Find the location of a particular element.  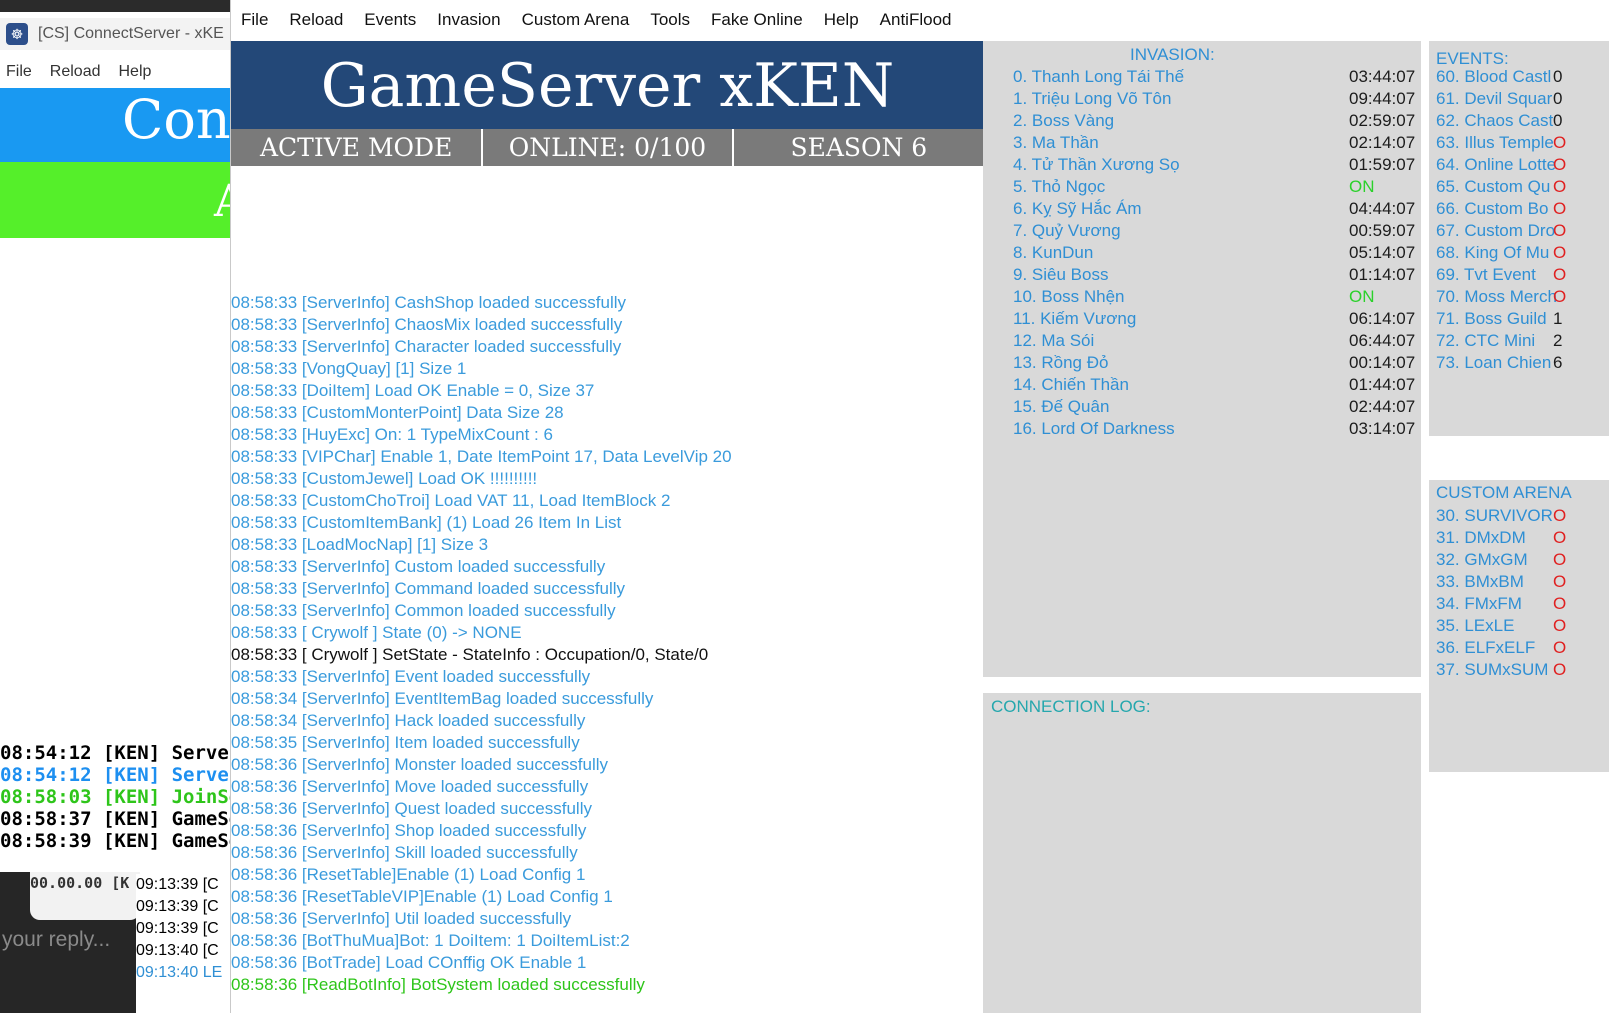

event-item: 71. Boss Guild 1 is located at coordinates (1522, 319).